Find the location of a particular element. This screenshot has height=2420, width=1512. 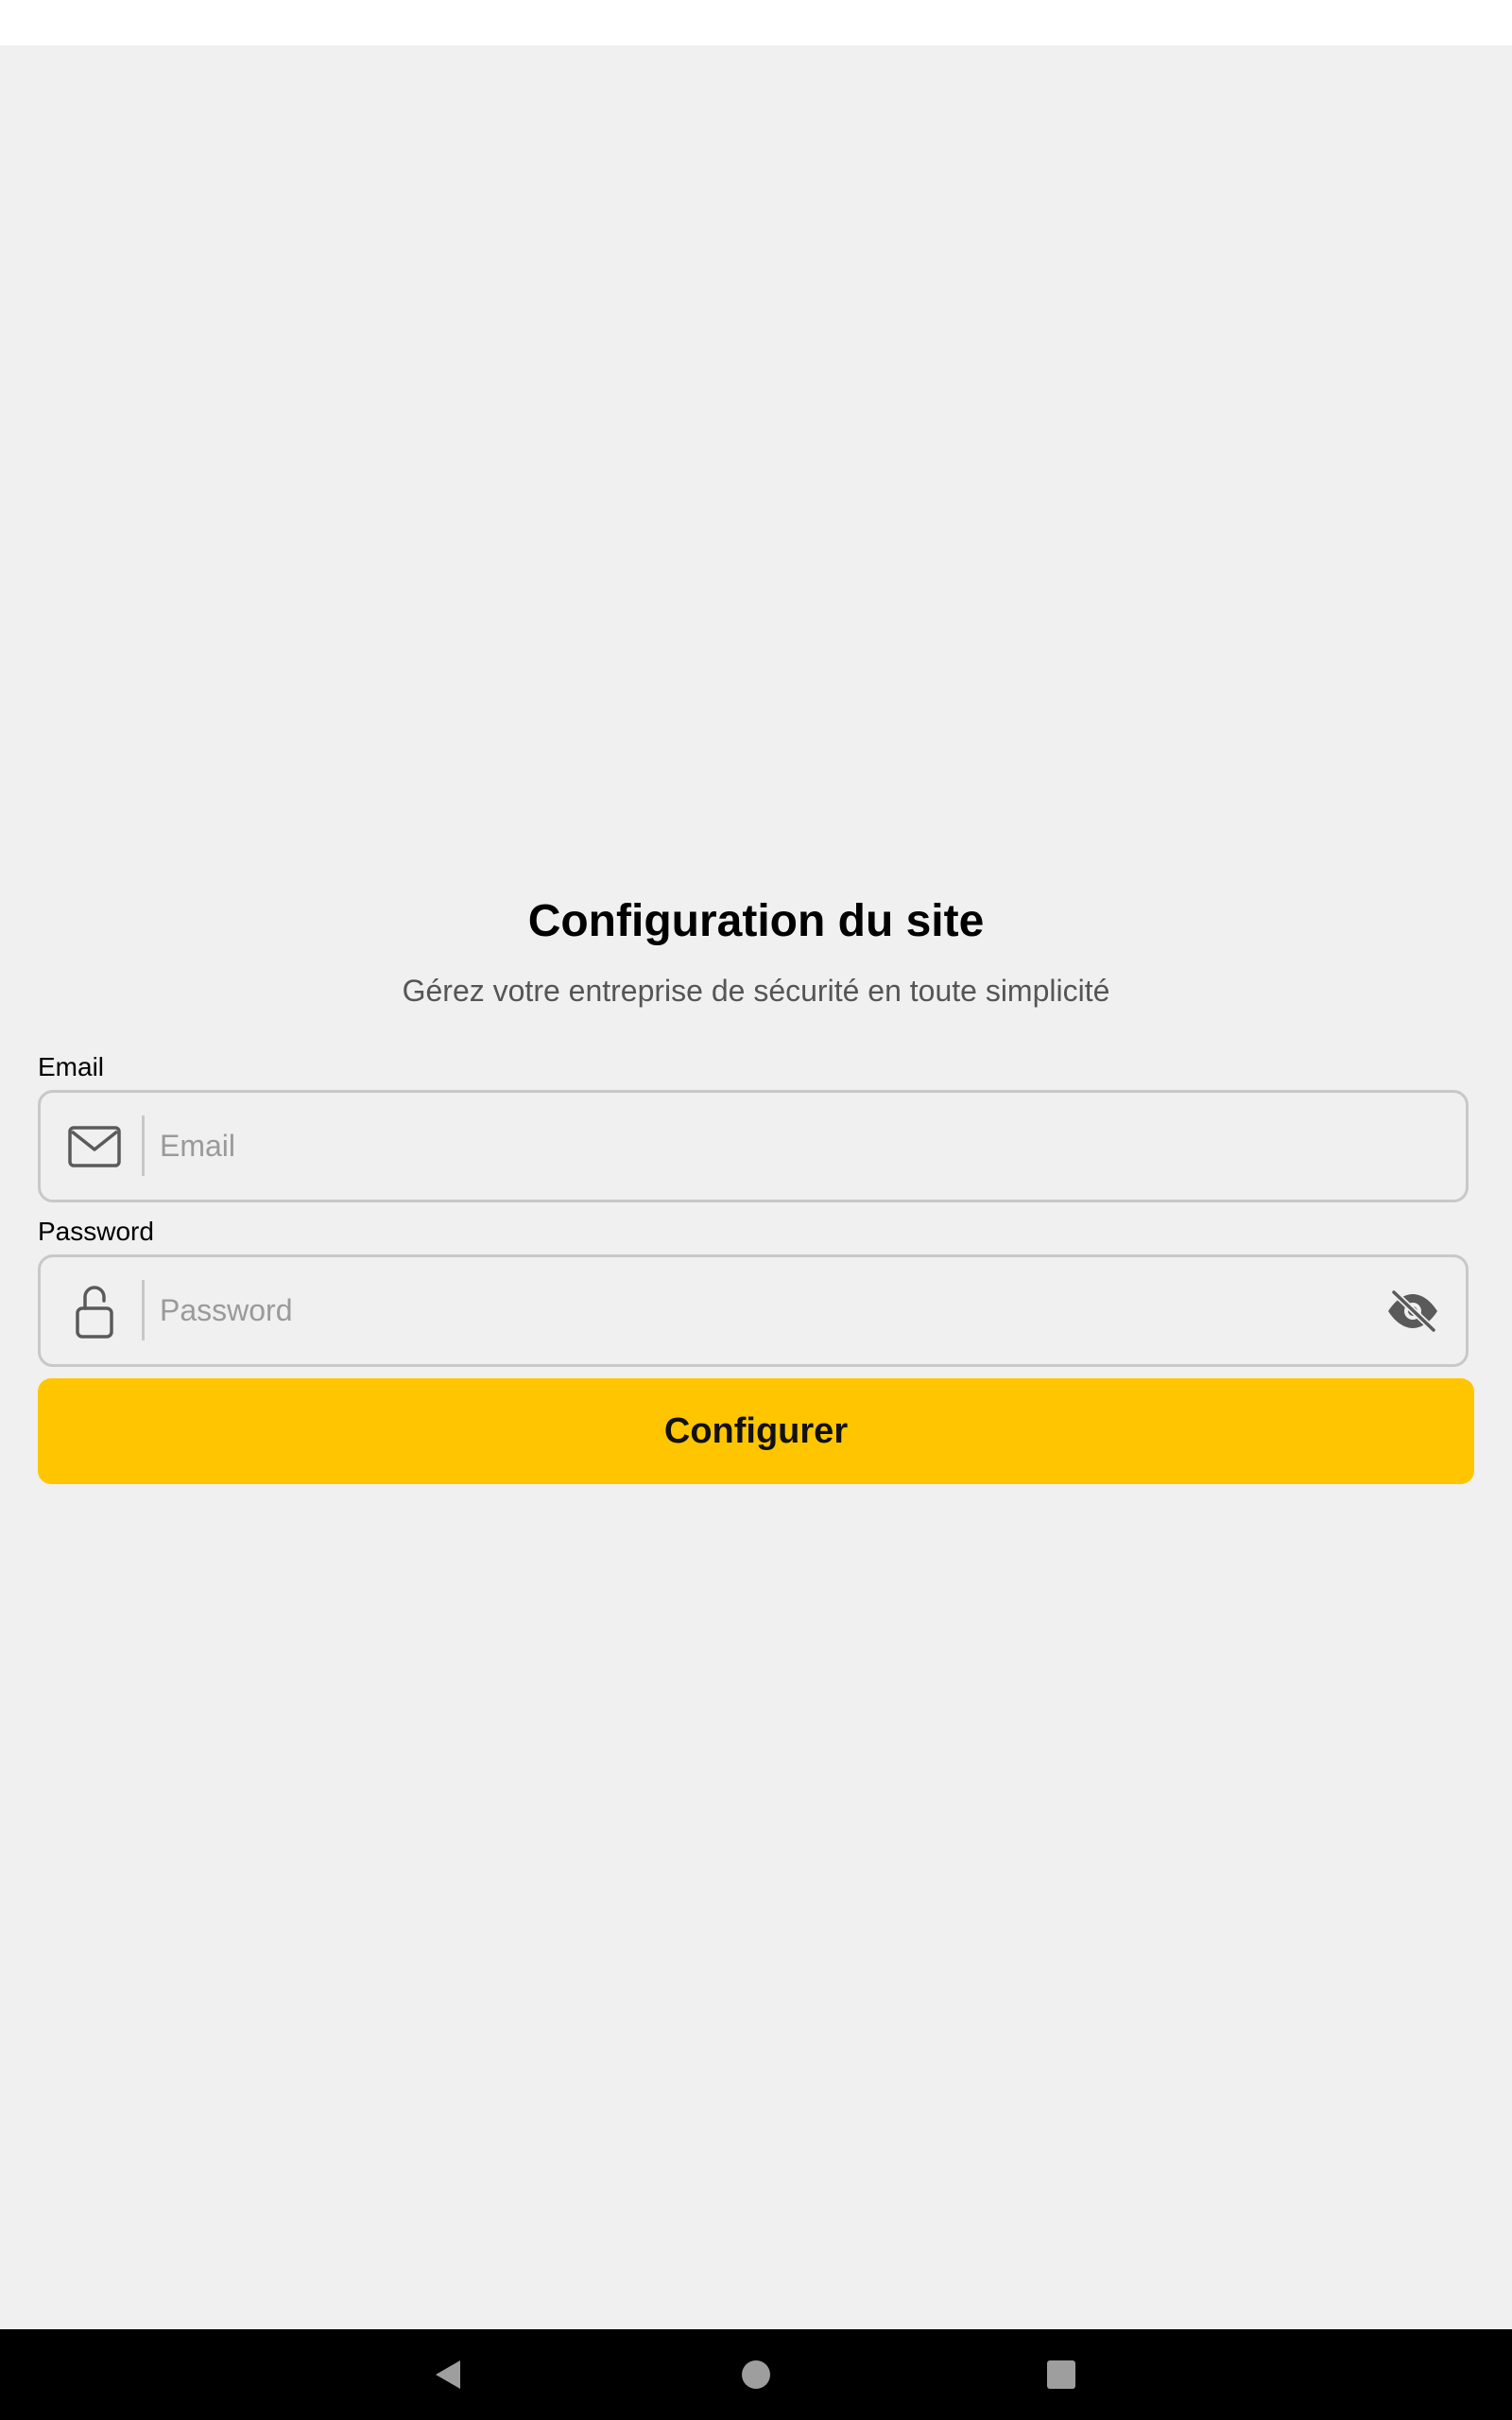

email-label: Email is located at coordinates (71, 1066).